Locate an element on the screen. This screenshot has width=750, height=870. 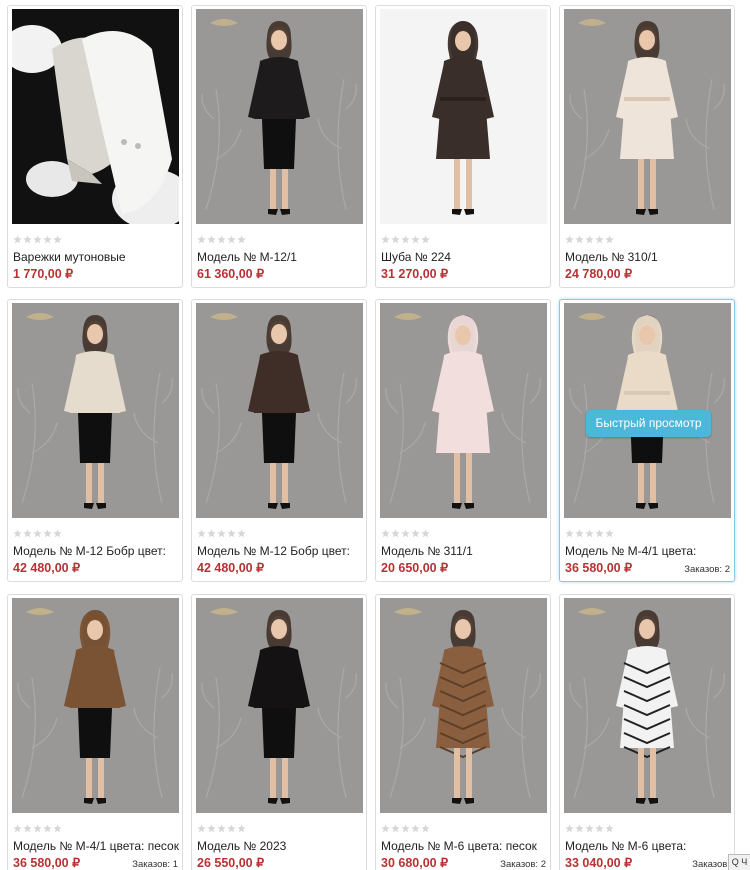
product-name: Шуба № 224 is located at coordinates (464, 257).